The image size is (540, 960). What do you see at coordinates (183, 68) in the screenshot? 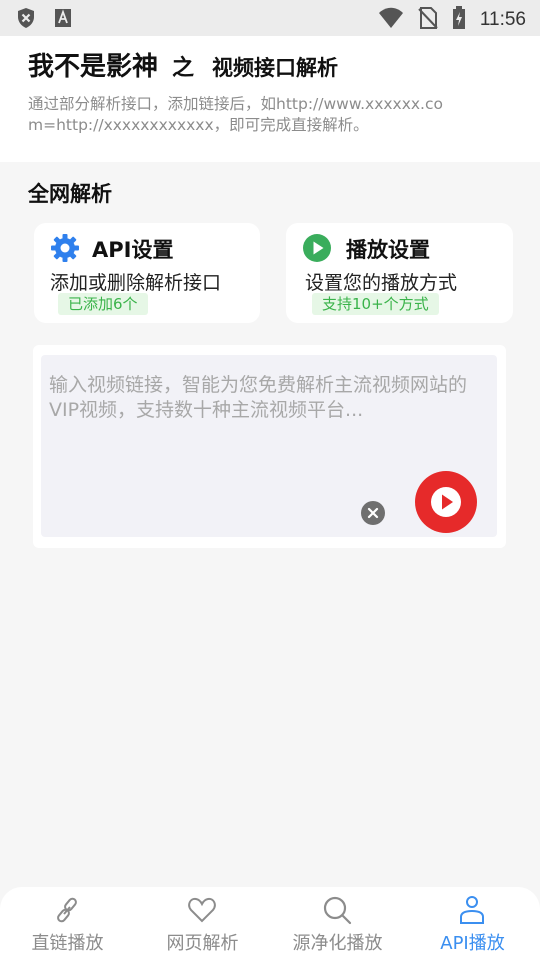
I see `app-title-connector: 之` at bounding box center [183, 68].